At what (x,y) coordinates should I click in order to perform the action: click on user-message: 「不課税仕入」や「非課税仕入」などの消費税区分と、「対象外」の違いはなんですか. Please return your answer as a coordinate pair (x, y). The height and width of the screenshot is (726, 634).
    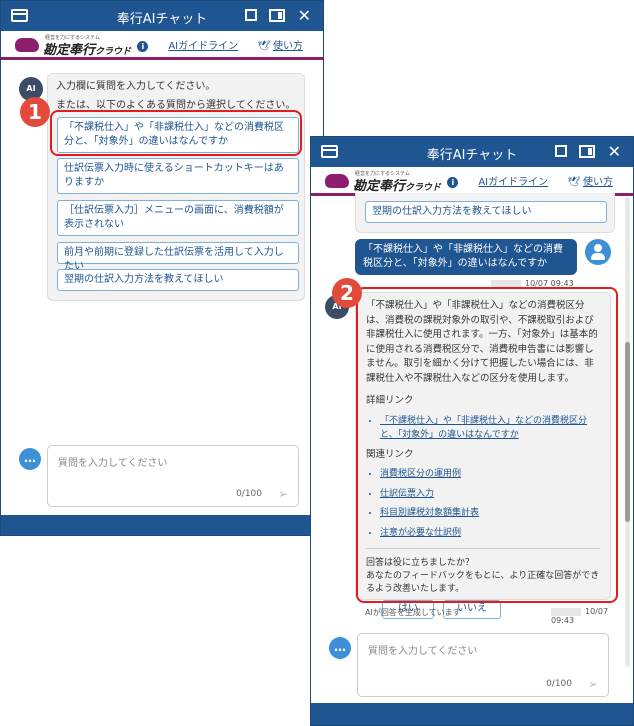
    Looking at the image, I should click on (466, 257).